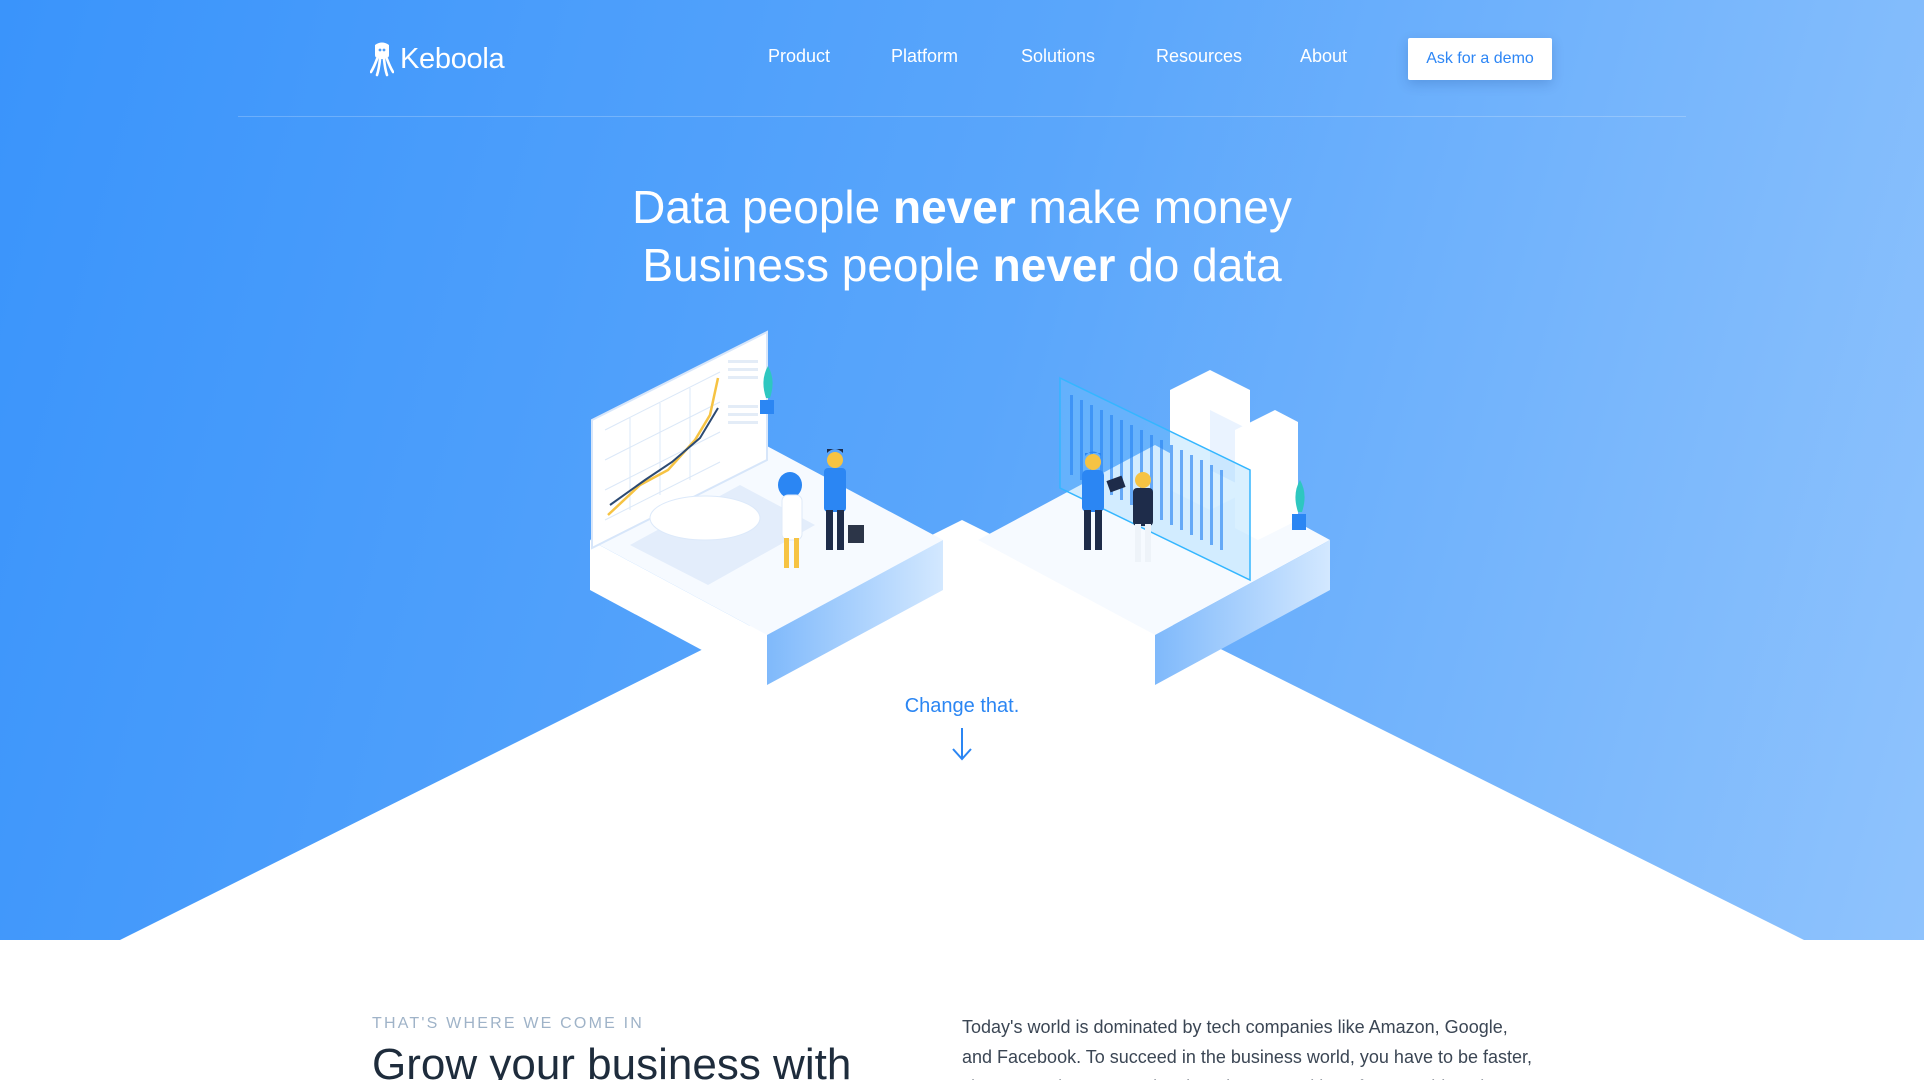 This screenshot has height=1080, width=1924. What do you see at coordinates (762, 207) in the screenshot?
I see `headline-line1-start: Data people` at bounding box center [762, 207].